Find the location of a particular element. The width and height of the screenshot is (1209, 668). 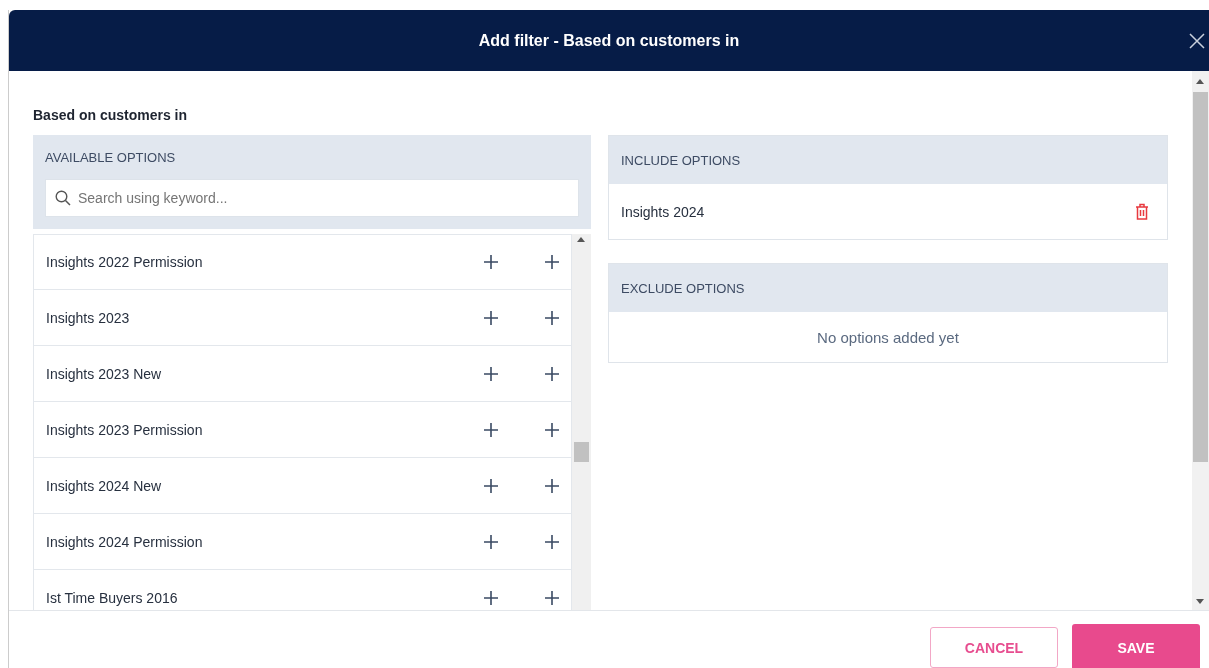

option-label: Insights 2024 New is located at coordinates (104, 485).